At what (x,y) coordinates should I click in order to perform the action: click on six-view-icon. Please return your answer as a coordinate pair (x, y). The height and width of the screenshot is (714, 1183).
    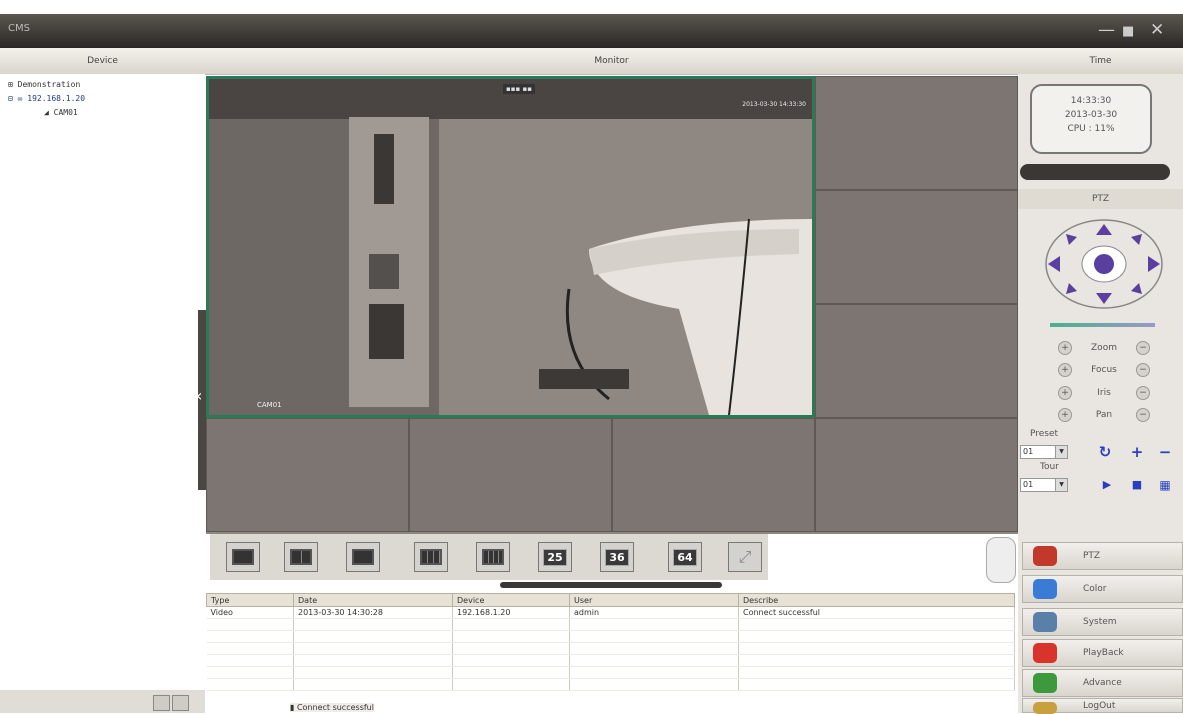
    Looking at the image, I should click on (363, 557).